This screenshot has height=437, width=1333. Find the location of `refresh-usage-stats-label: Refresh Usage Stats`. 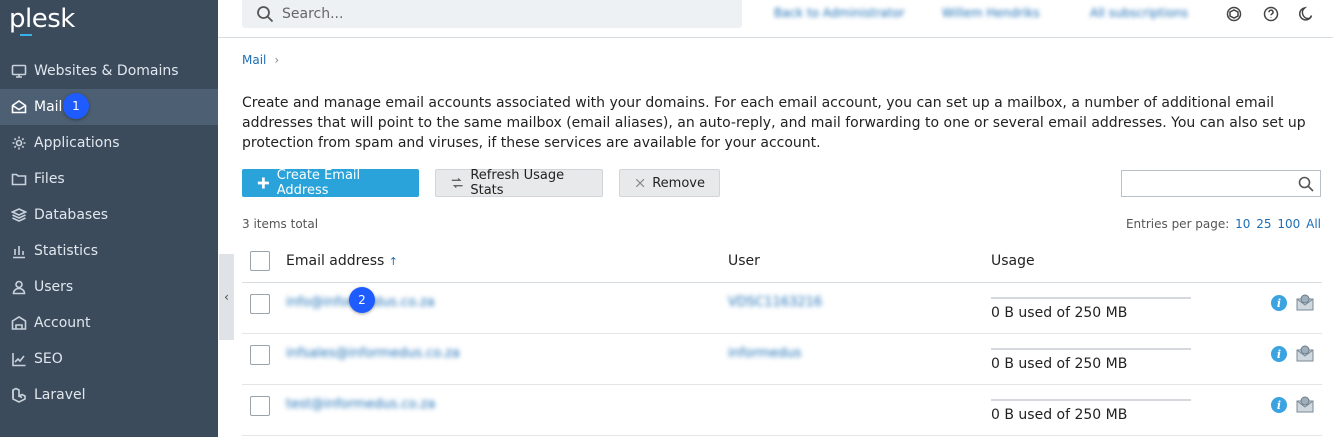

refresh-usage-stats-label: Refresh Usage Stats is located at coordinates (517, 183).